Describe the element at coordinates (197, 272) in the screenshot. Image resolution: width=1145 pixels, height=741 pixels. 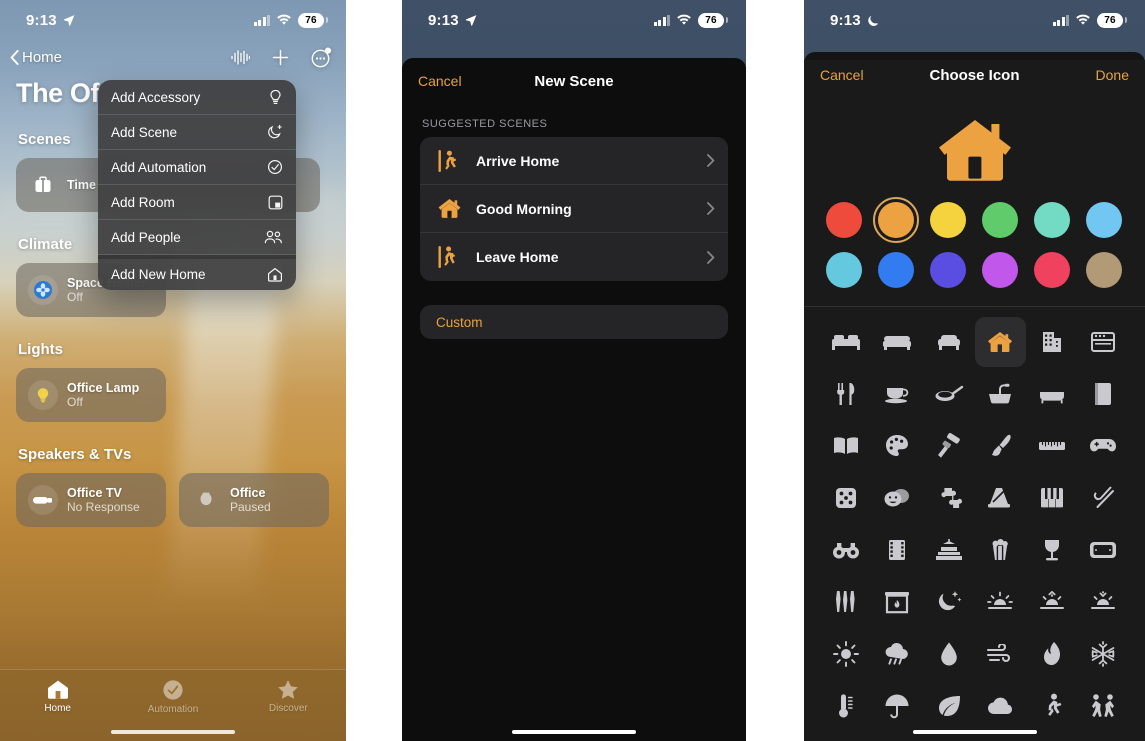
I see `menu-item-add-new-home: Add New Home` at that location.